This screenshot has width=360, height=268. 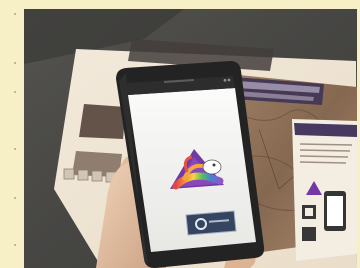 What do you see at coordinates (15, 134) in the screenshot?
I see `left-edge-marks` at bounding box center [15, 134].